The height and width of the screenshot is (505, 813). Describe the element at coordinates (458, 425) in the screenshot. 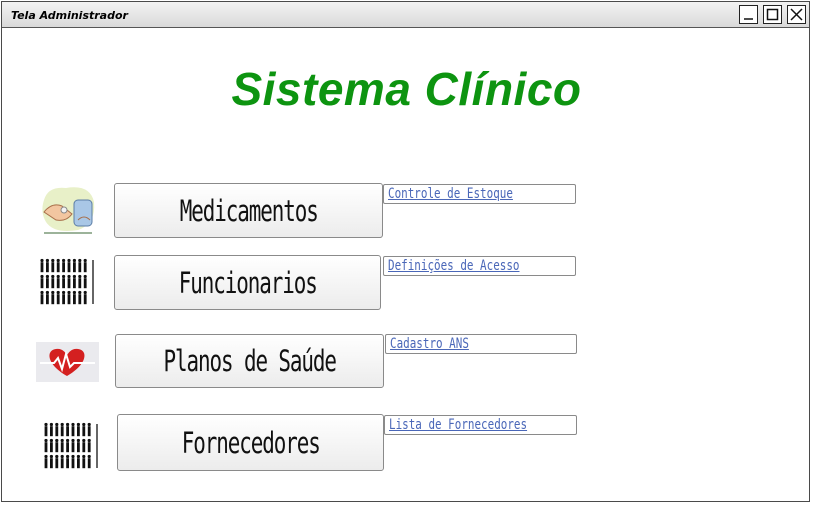

I see `lista-fornecedores-link: Lista de Fornecedores` at that location.